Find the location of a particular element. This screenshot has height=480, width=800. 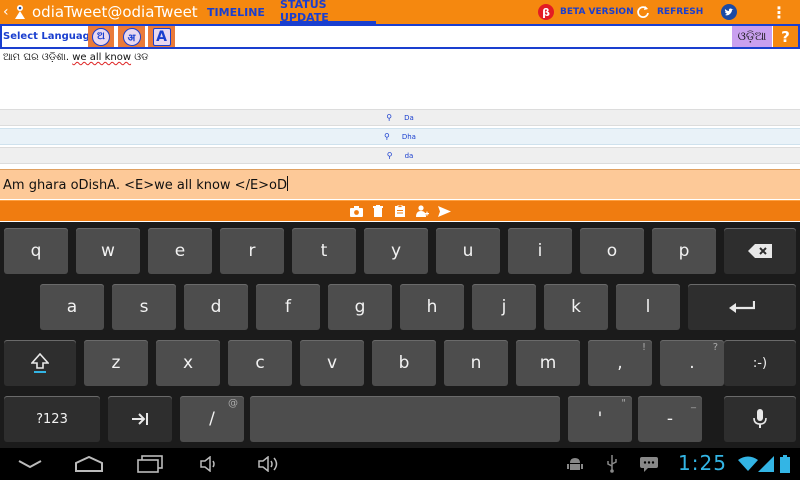

hindi-letter-icon: अ is located at coordinates (131, 36).